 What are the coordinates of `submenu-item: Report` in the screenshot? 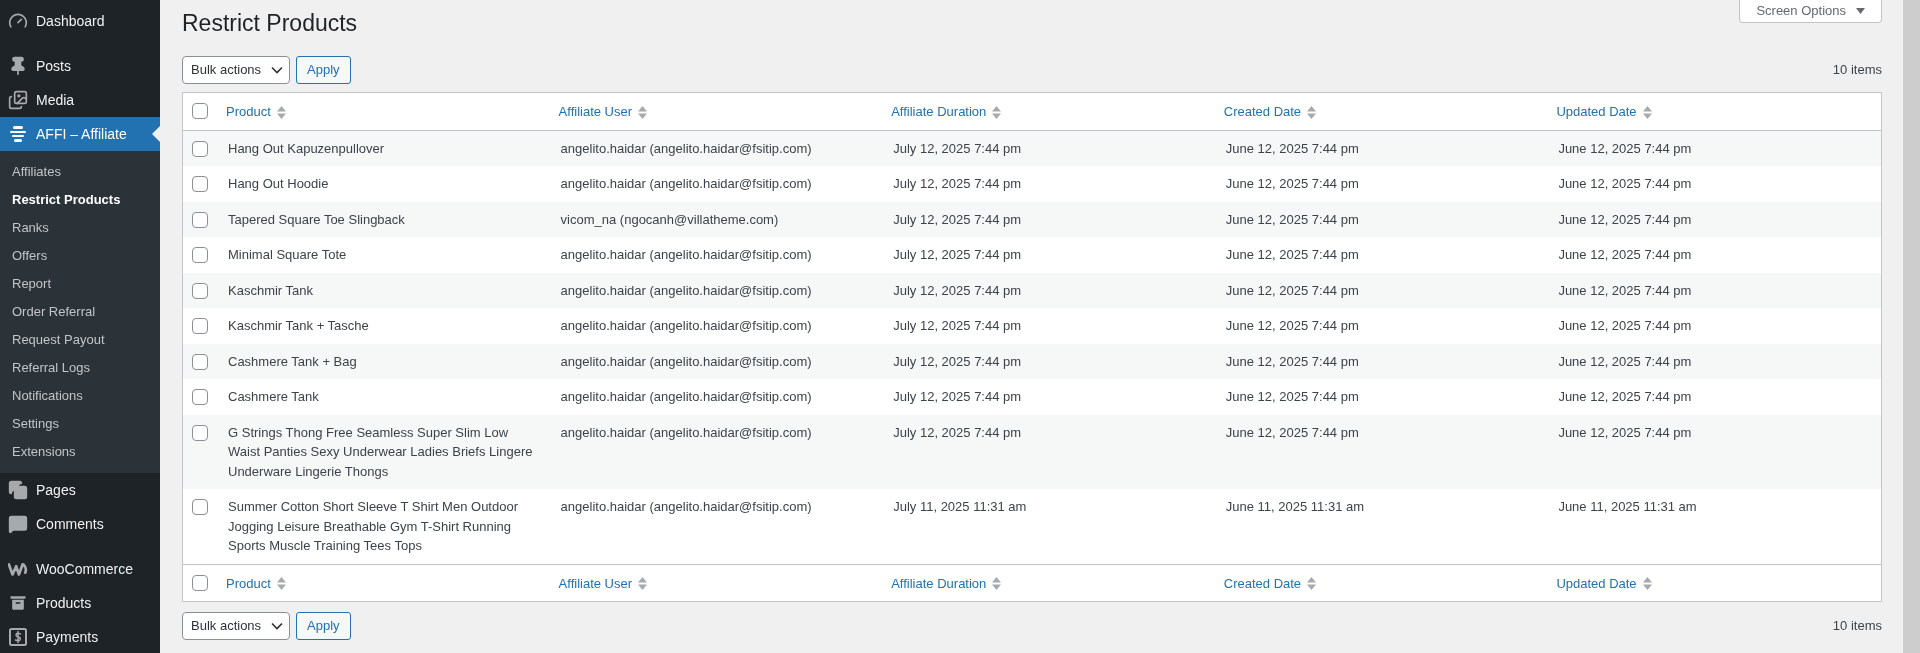 It's located at (80, 284).